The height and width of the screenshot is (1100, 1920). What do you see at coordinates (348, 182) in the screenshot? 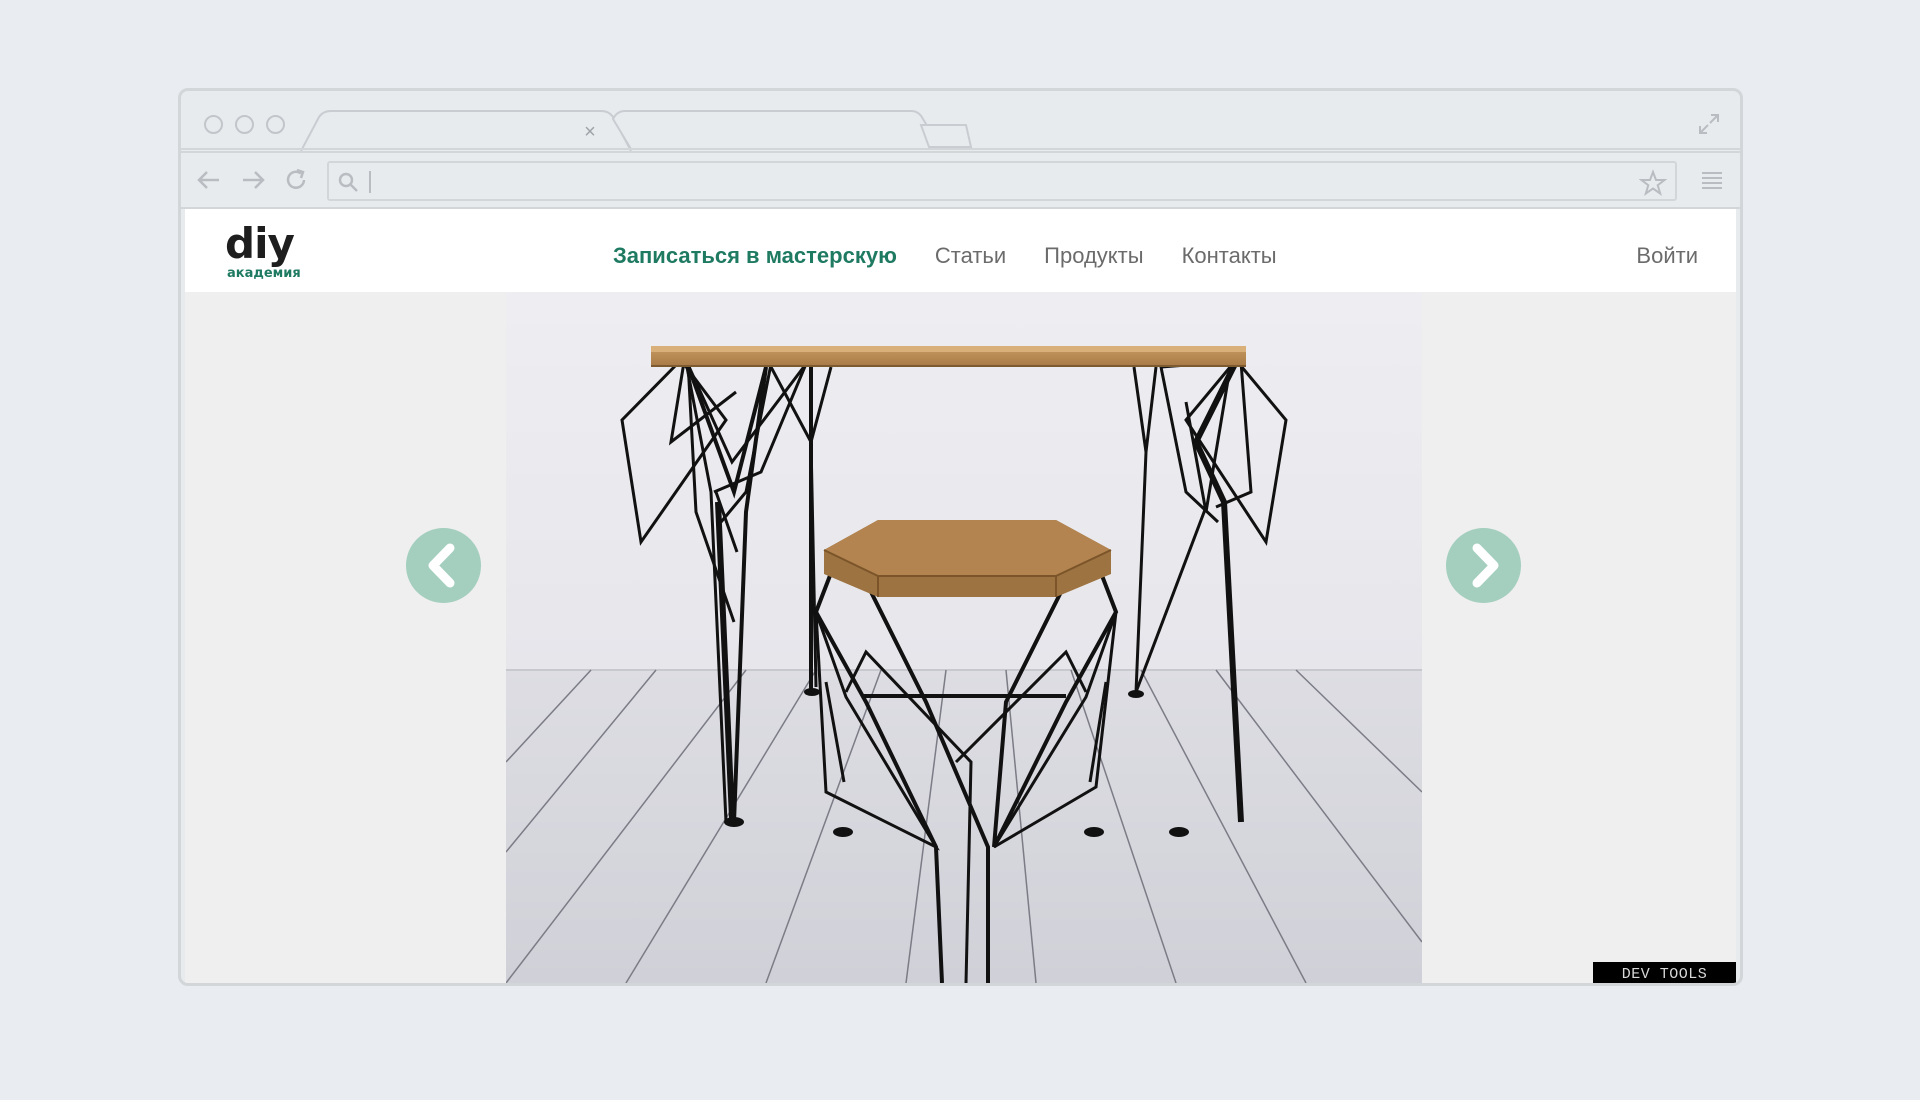
I see `search-icon` at bounding box center [348, 182].